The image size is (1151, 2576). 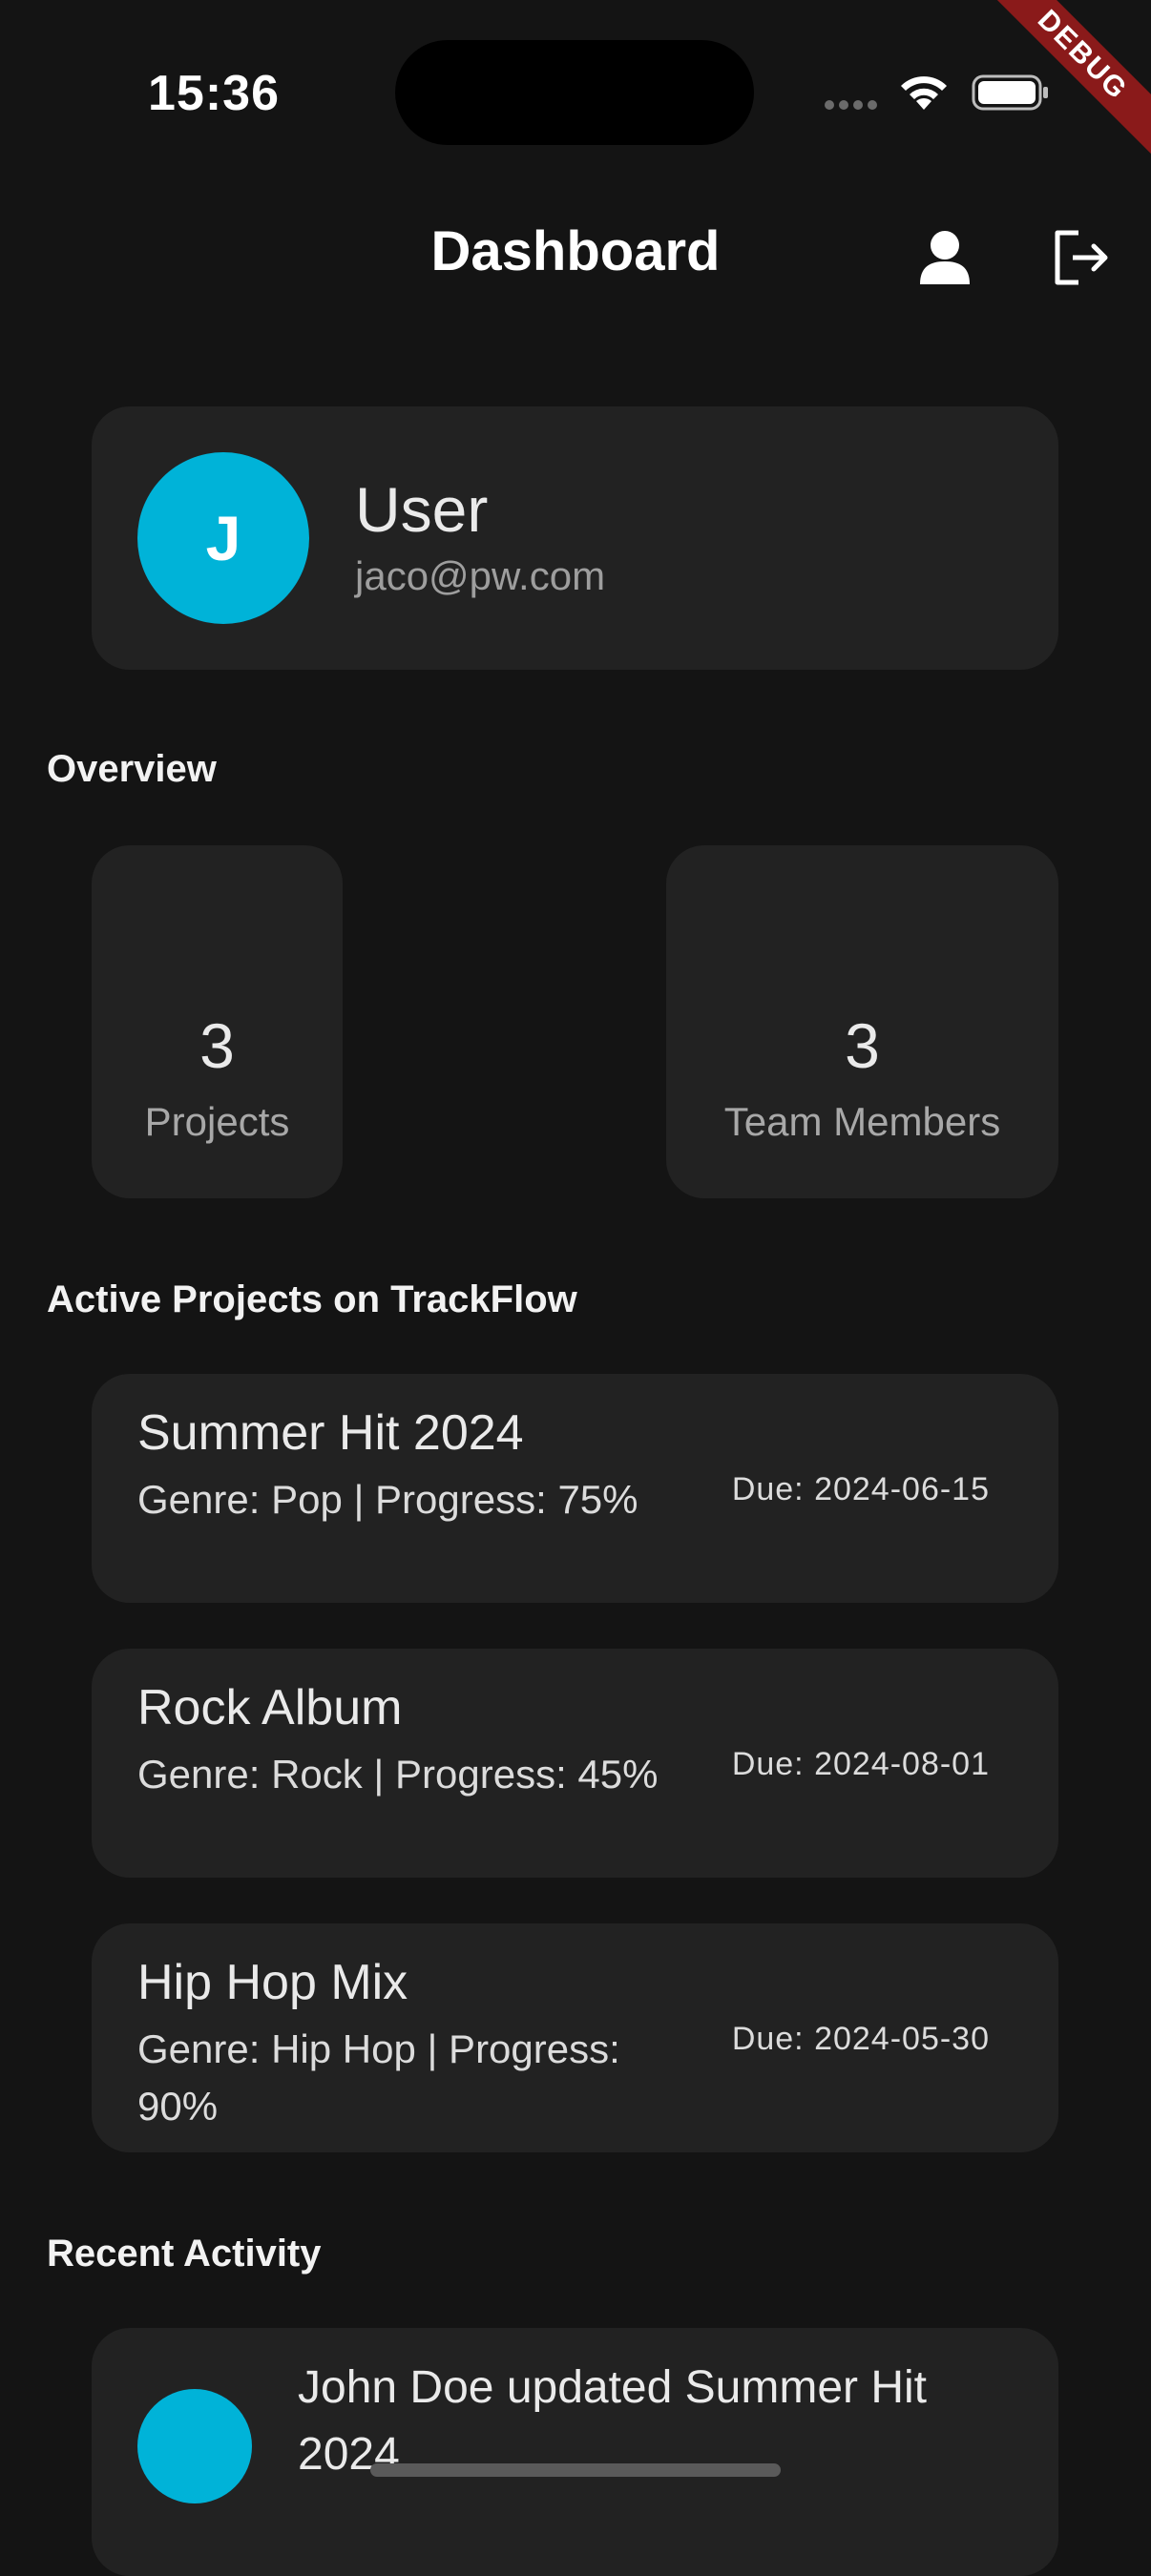 I want to click on activity-item: John Doe updated Summer Hit 2024, so click(x=575, y=2452).